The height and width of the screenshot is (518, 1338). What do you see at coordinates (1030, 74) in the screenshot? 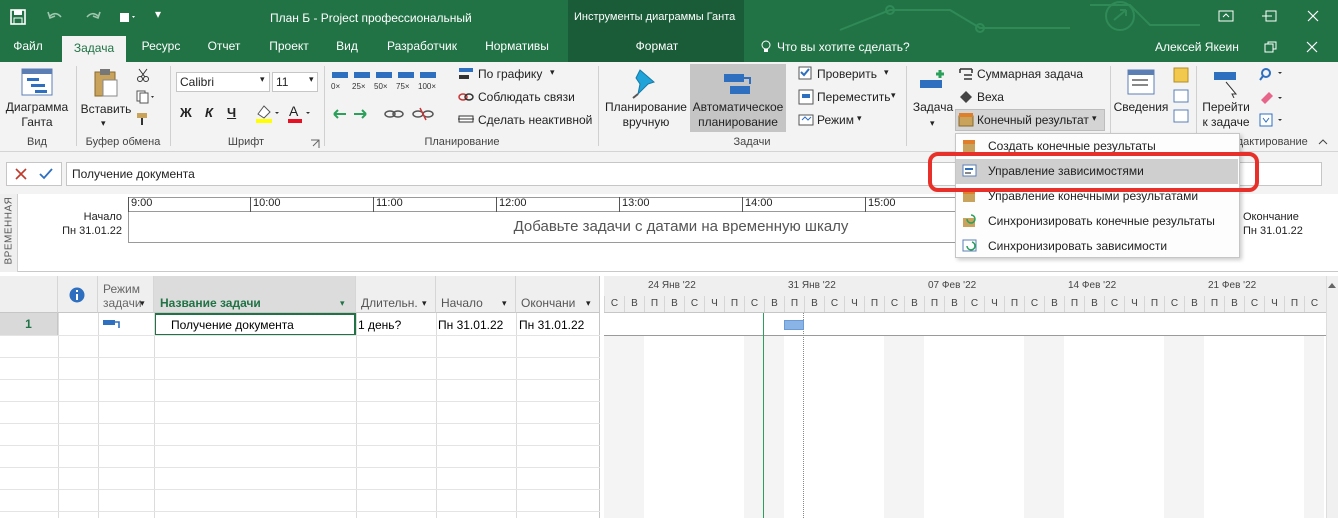
I see `summary-task-button: Суммарная задача` at bounding box center [1030, 74].